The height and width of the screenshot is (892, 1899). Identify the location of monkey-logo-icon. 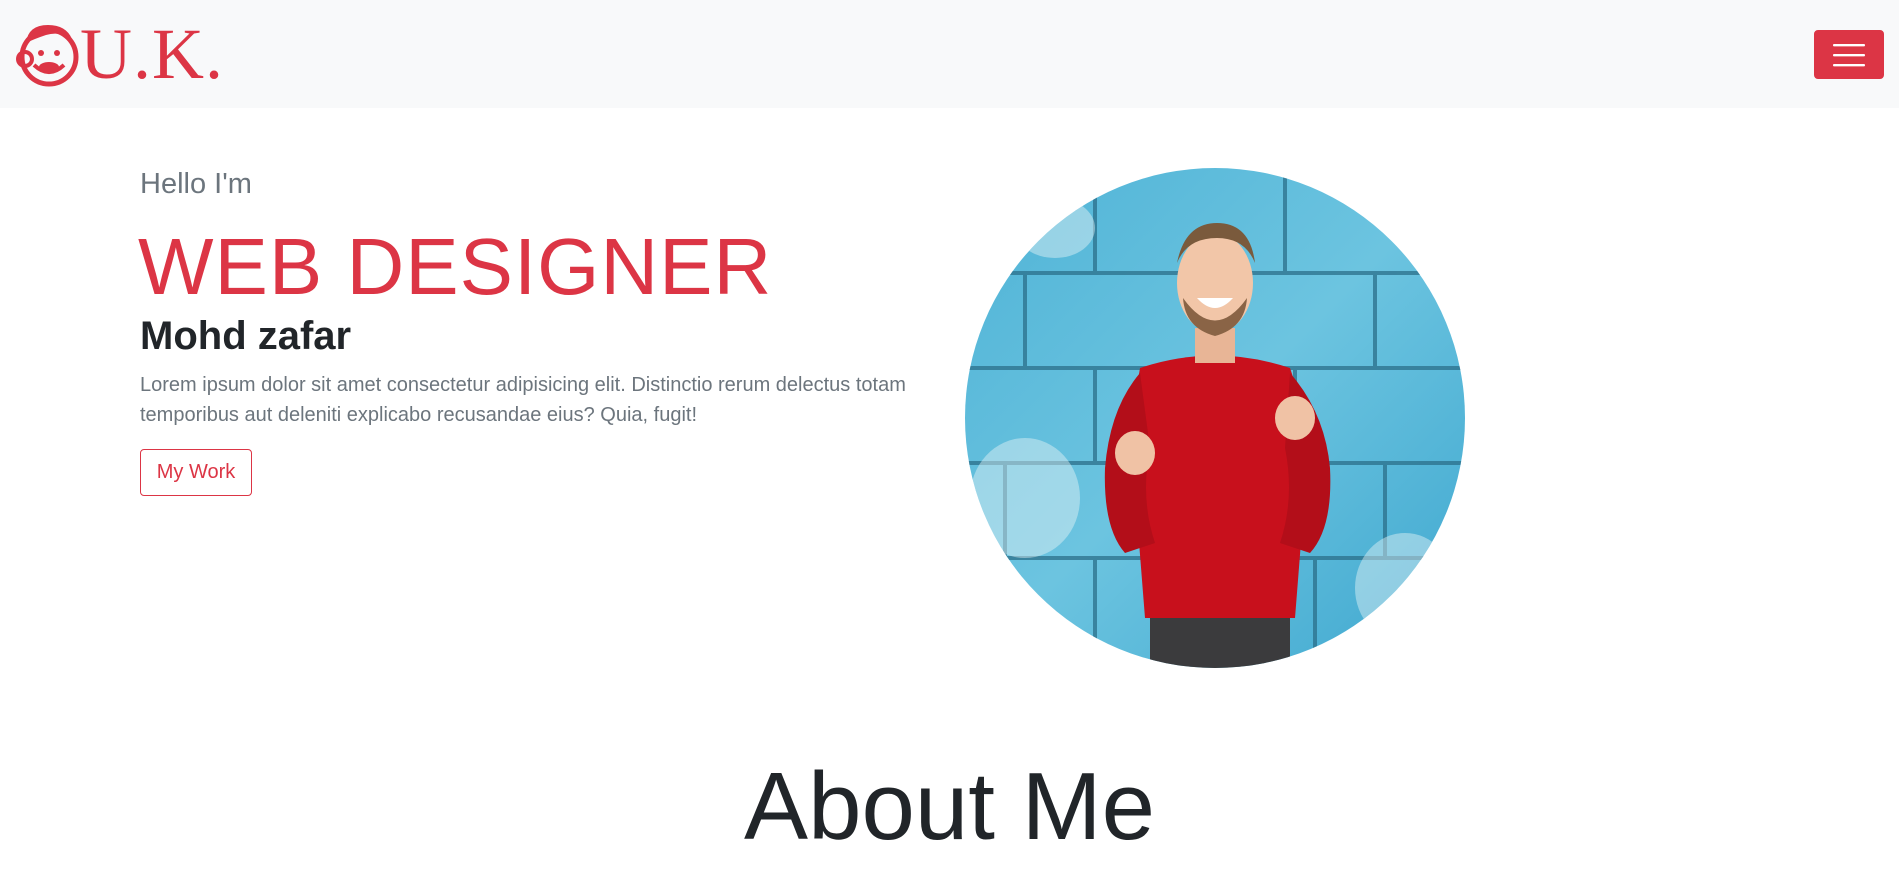
(47, 56).